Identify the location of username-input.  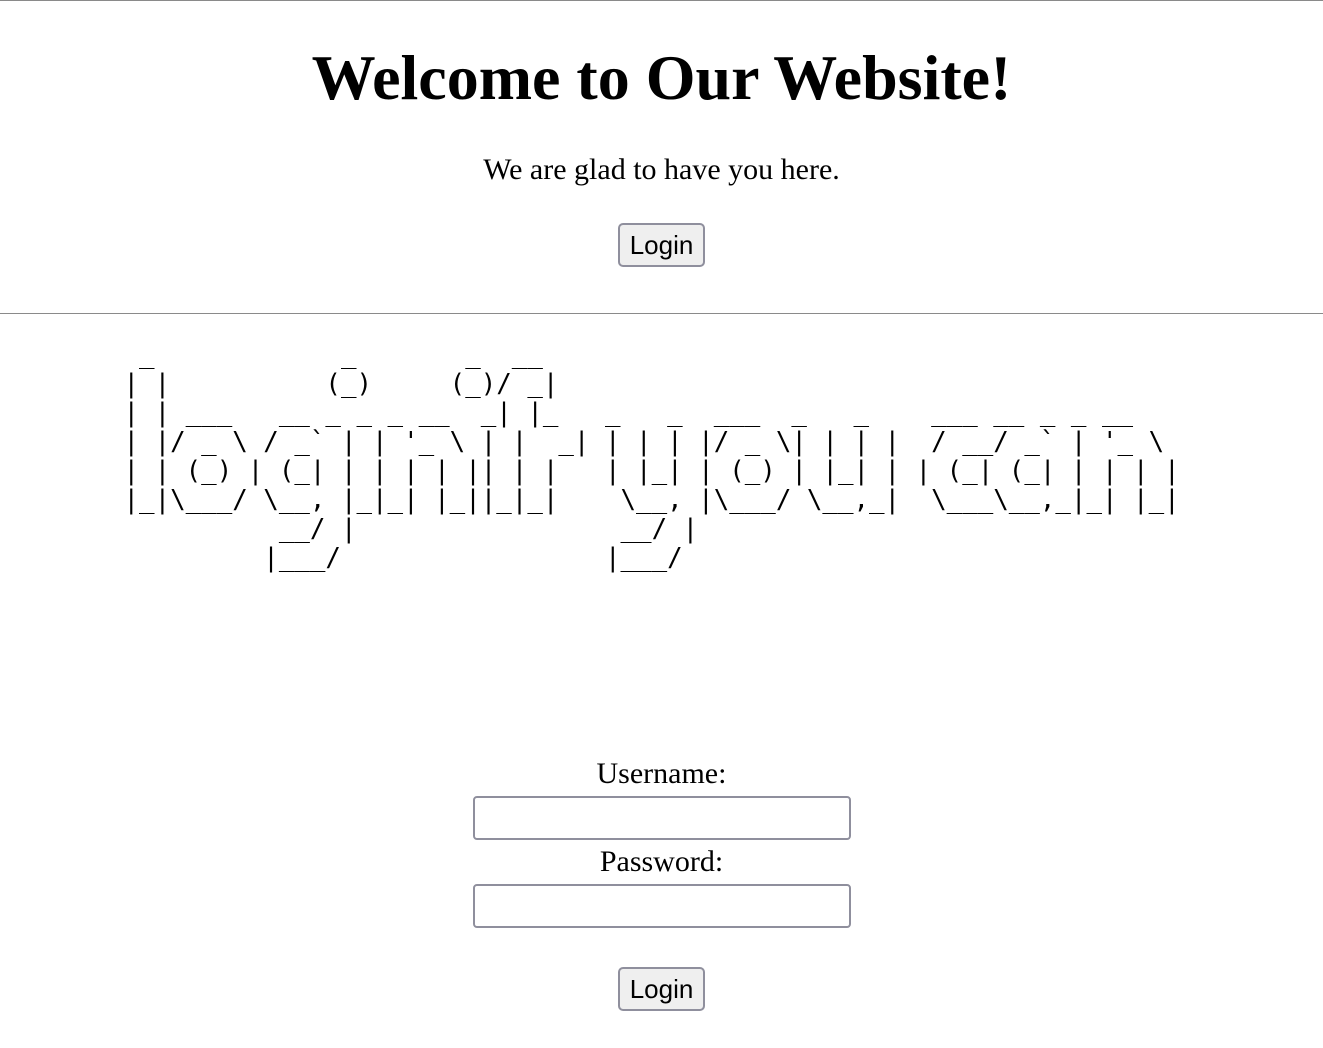
(661, 818).